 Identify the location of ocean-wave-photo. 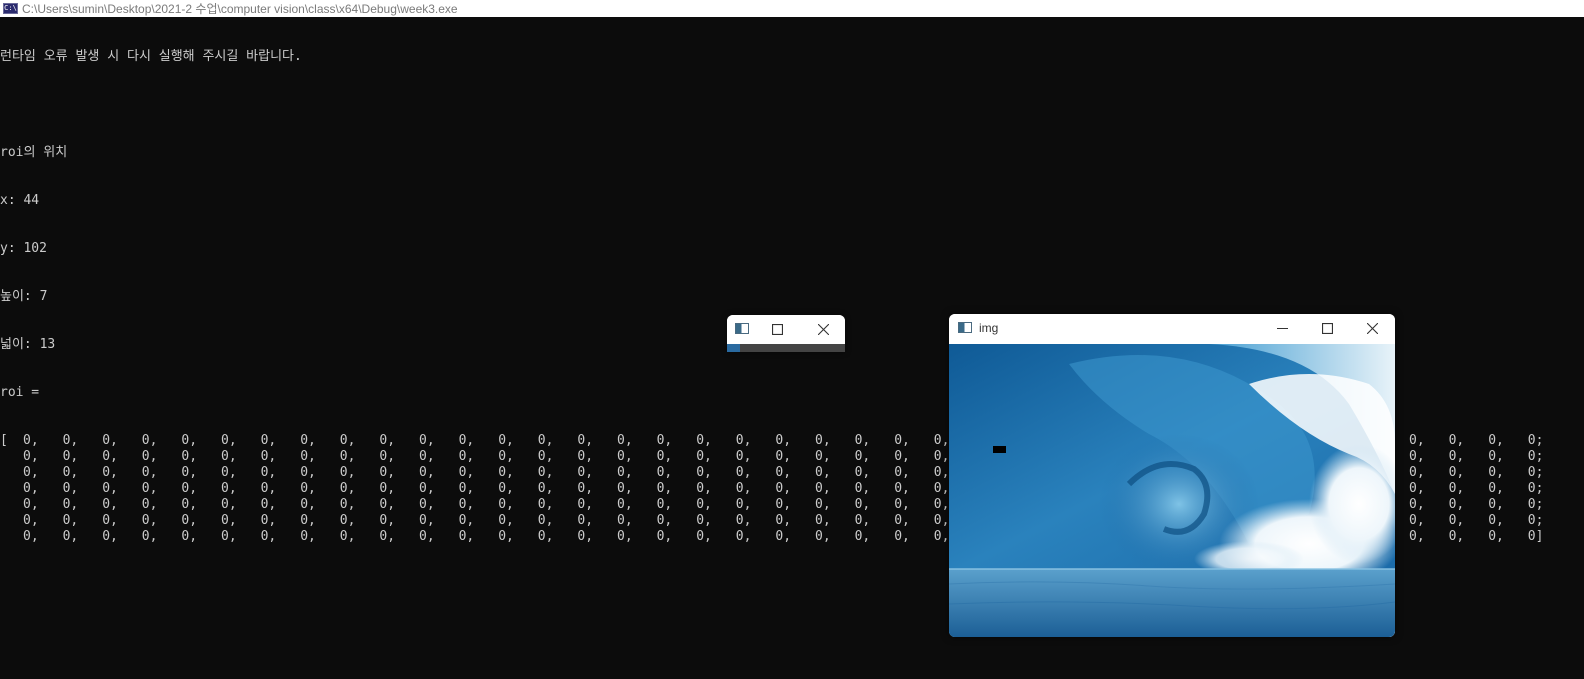
(1172, 490).